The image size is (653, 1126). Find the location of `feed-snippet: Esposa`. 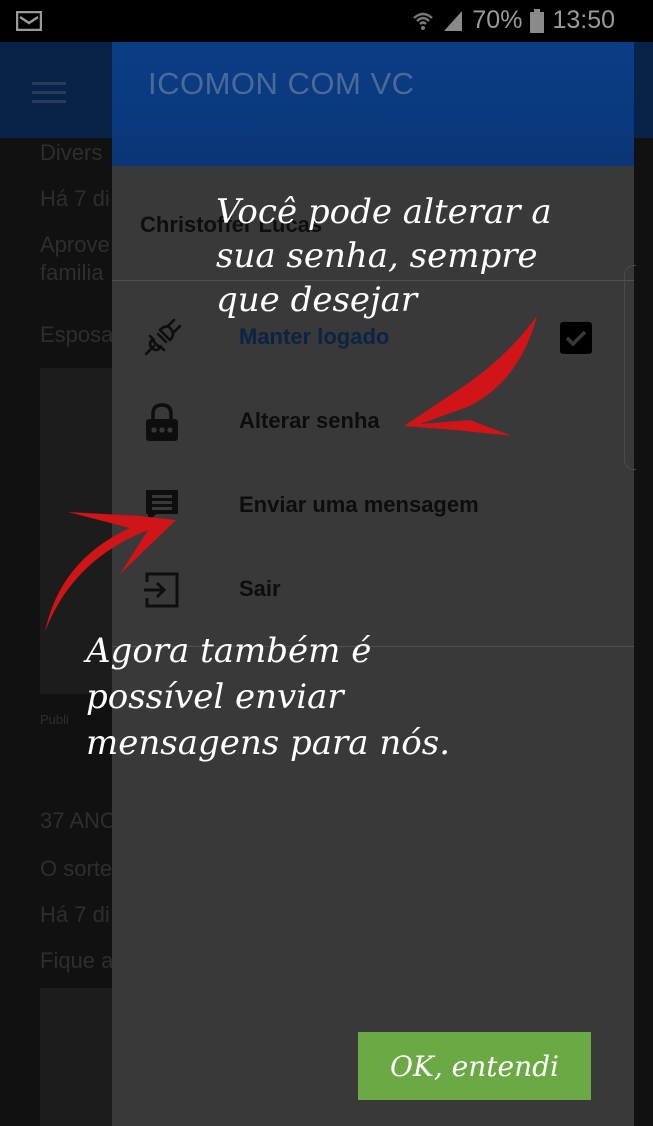

feed-snippet: Esposa is located at coordinates (77, 334).